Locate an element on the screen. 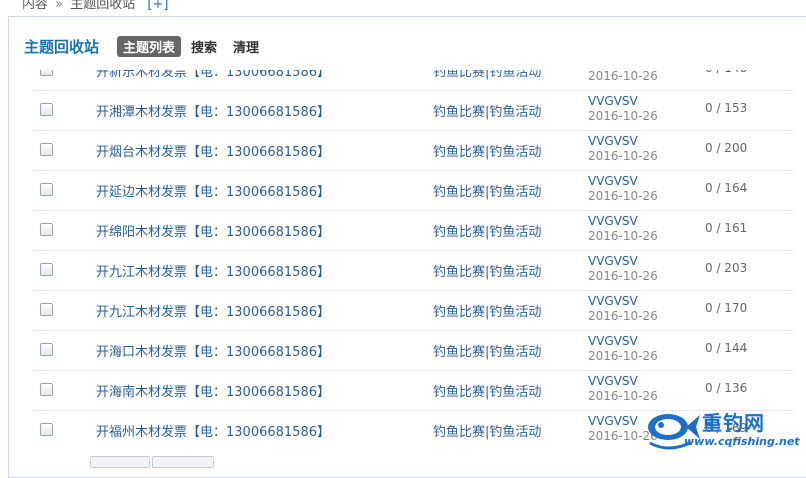  toolbar: 主题回收站 主题列表 搜索 清理 is located at coordinates (146, 46).